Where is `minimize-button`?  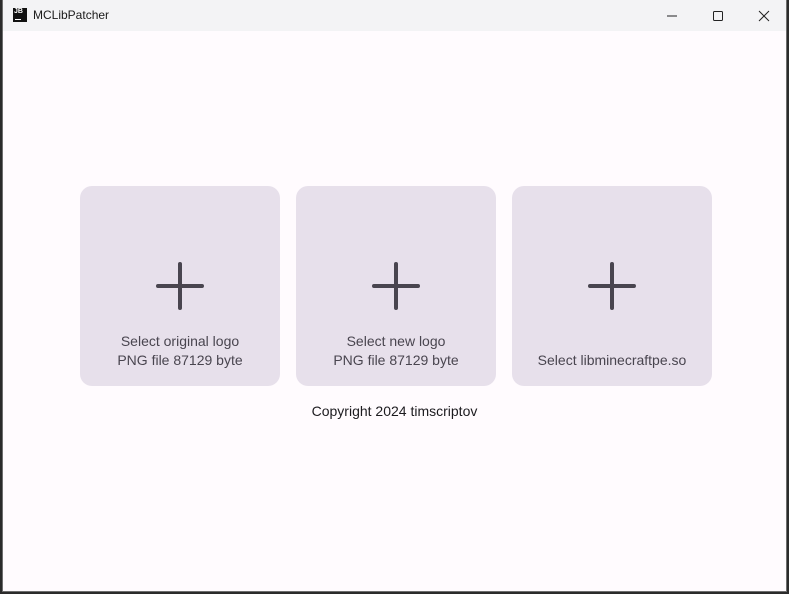
minimize-button is located at coordinates (672, 15).